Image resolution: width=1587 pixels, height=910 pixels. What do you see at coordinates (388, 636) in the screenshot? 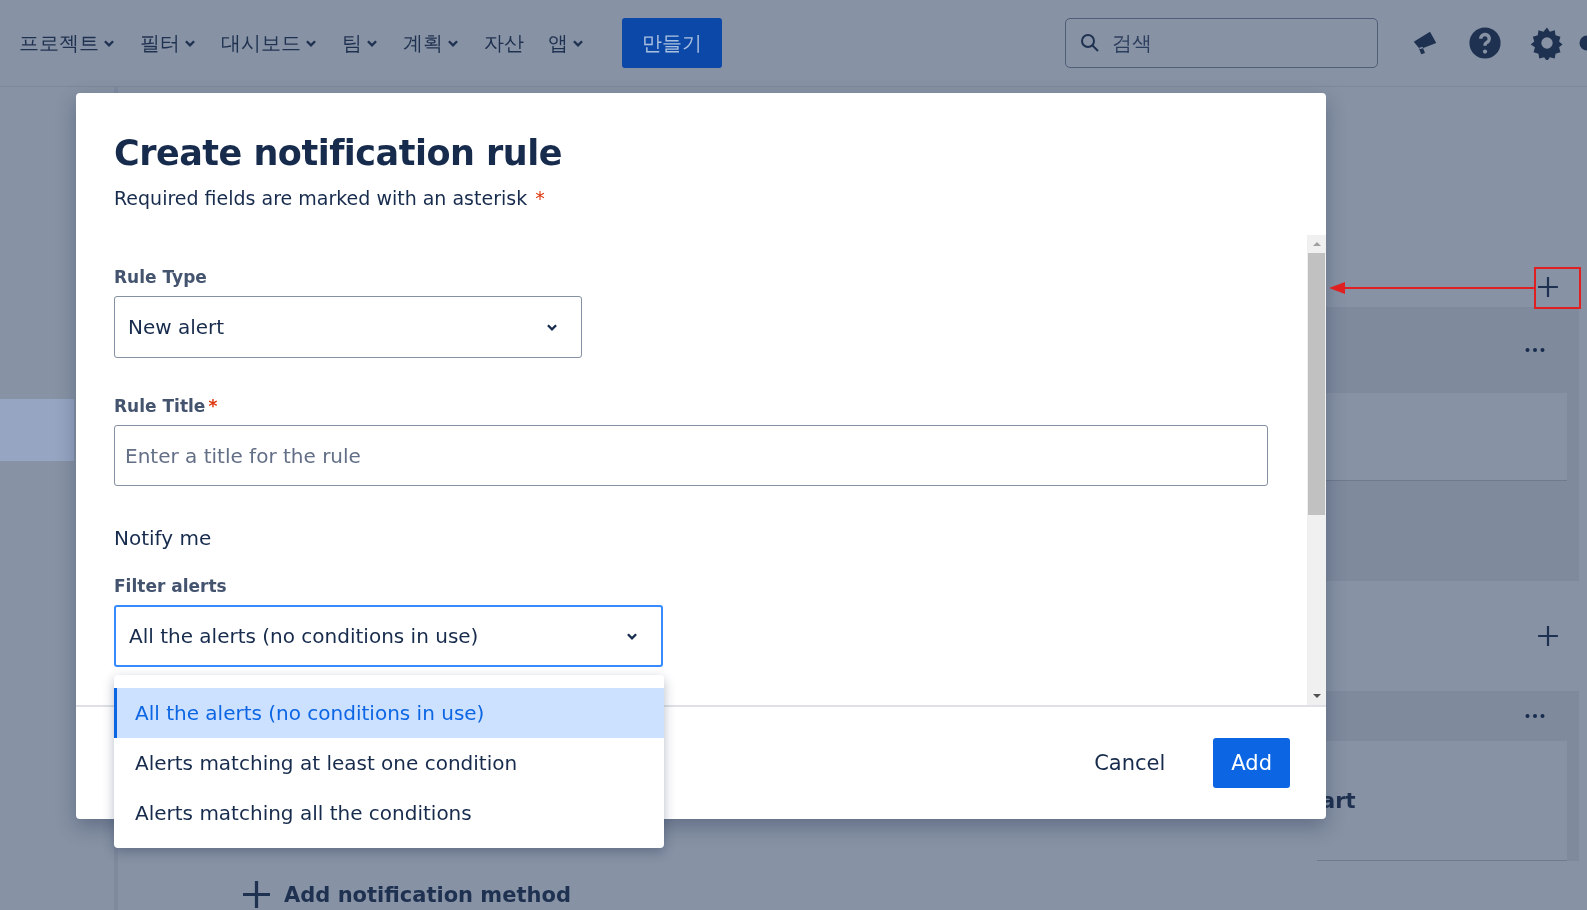
I see `select-field: All the alerts (no conditions in use)` at bounding box center [388, 636].